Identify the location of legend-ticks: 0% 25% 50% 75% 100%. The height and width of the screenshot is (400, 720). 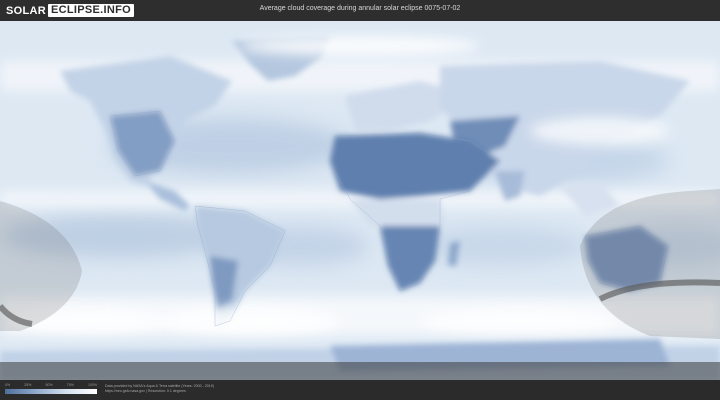
(51, 385).